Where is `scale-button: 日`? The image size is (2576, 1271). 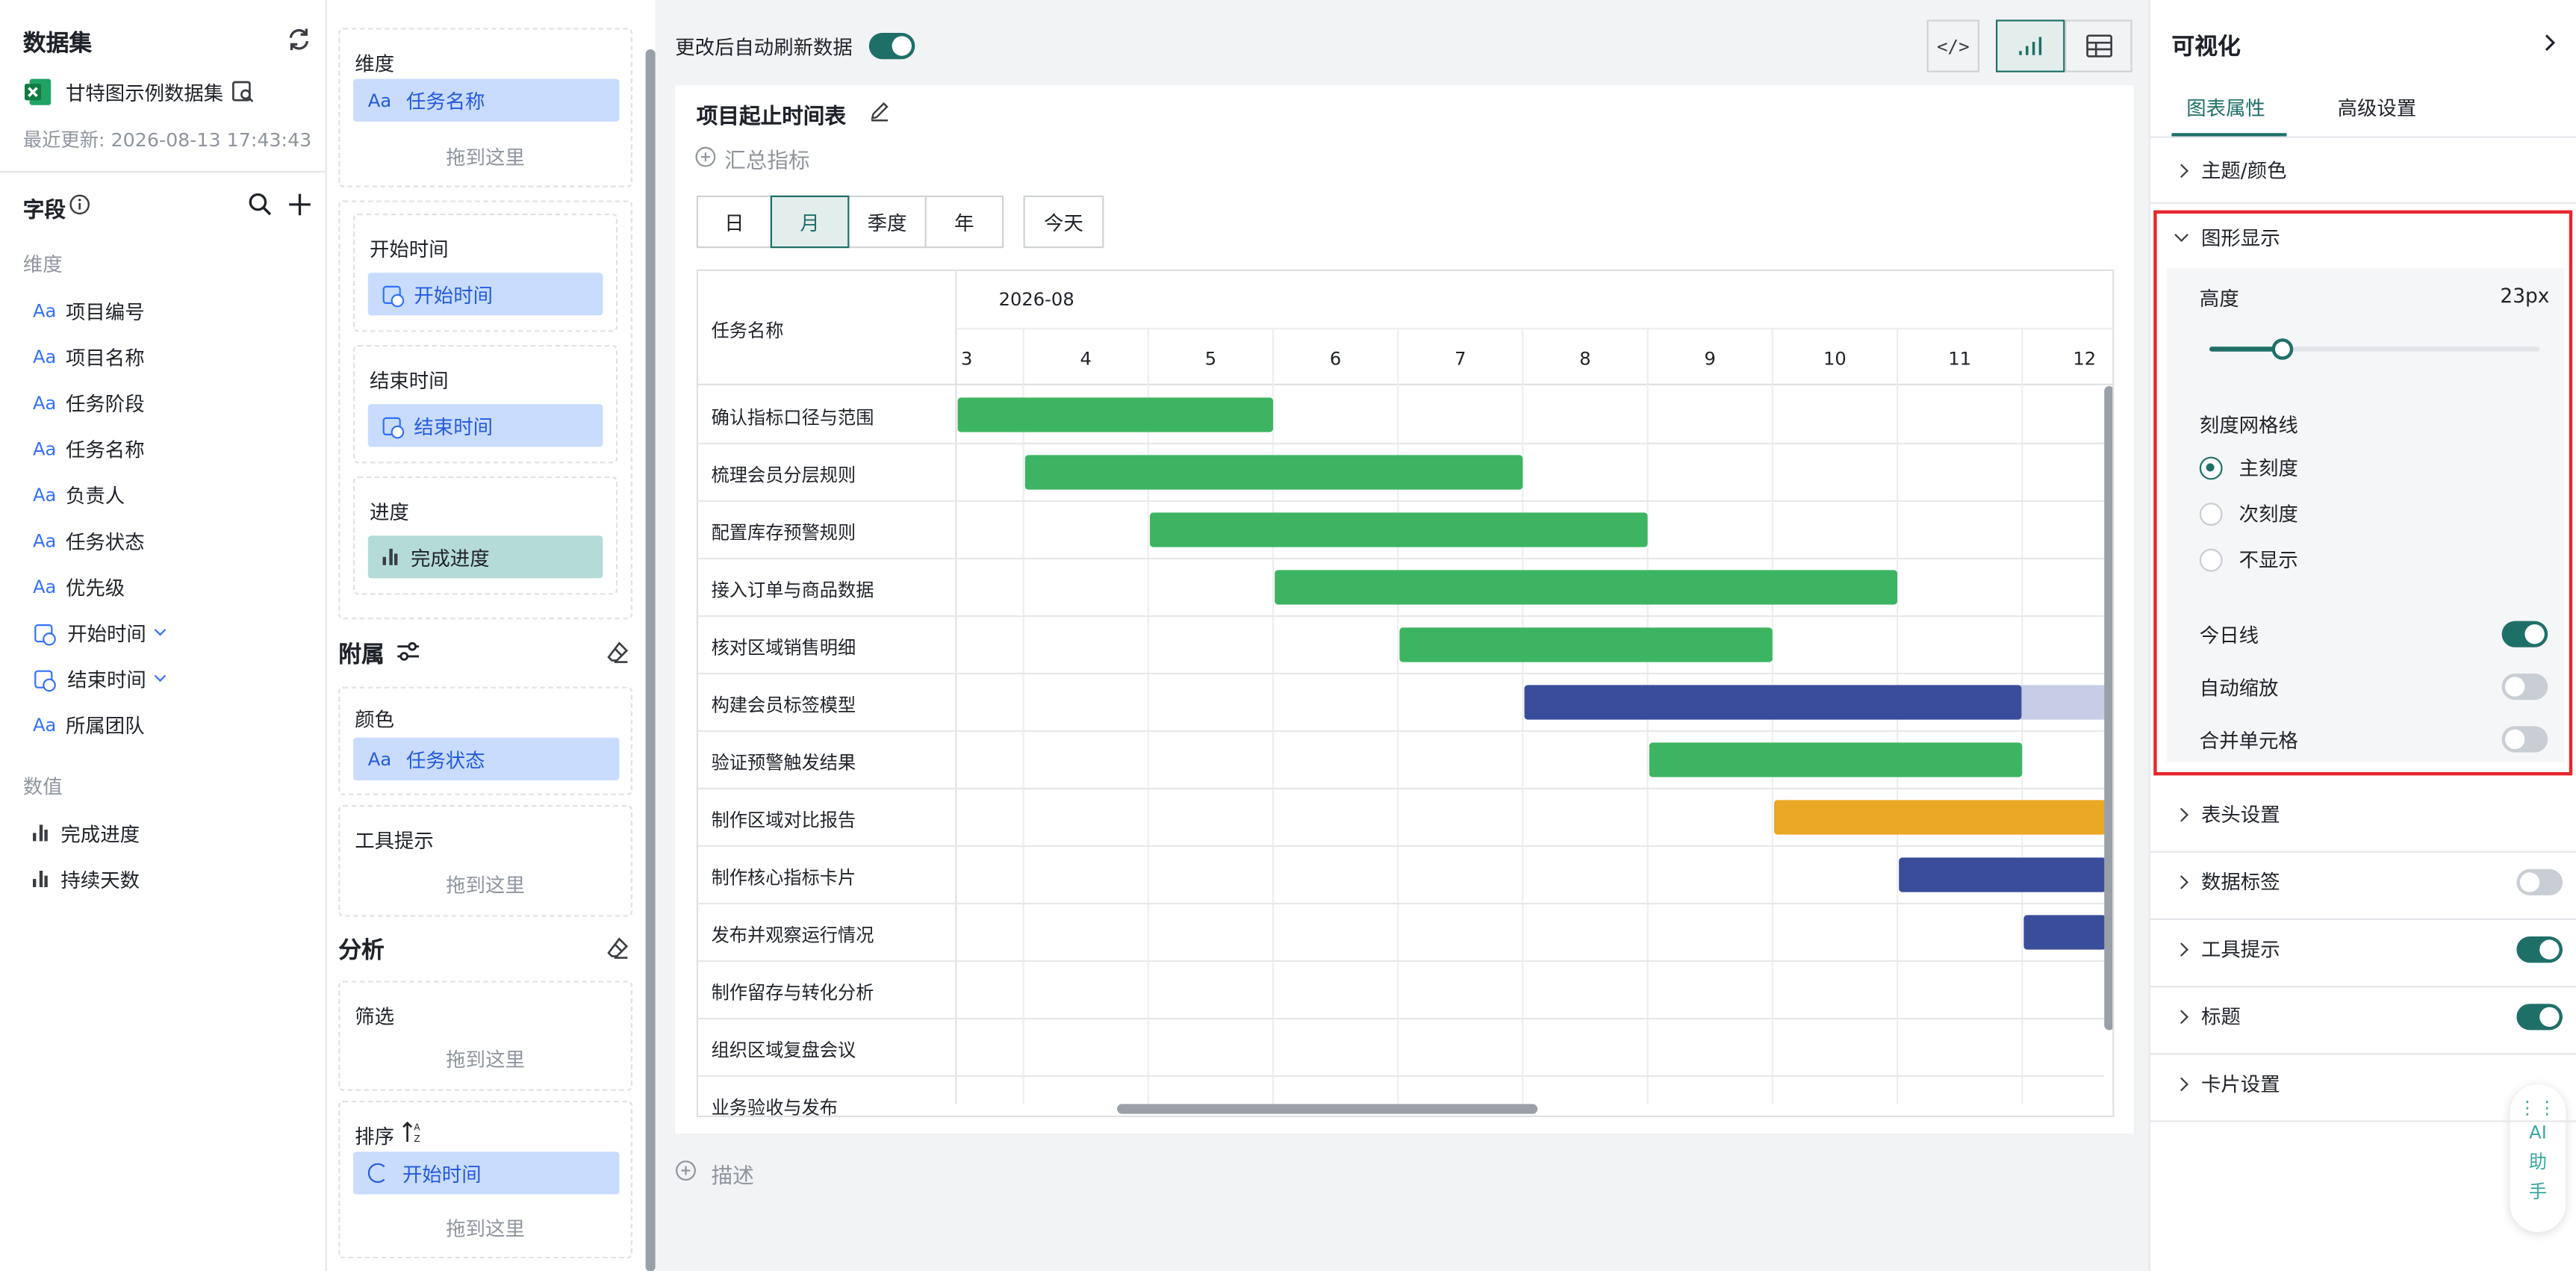 scale-button: 日 is located at coordinates (734, 222).